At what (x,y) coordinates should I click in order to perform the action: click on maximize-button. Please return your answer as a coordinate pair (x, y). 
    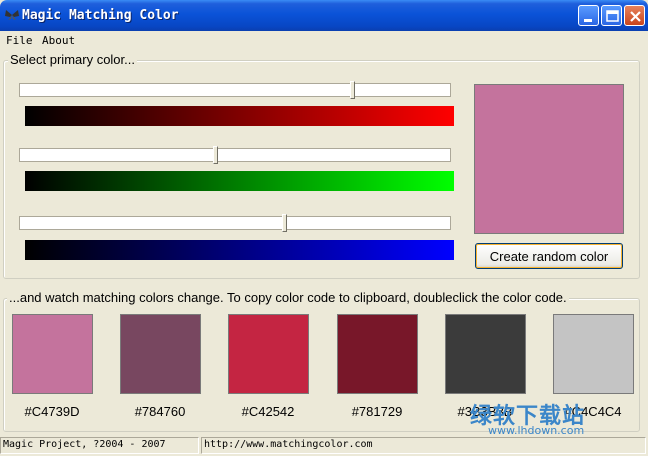
    Looking at the image, I should click on (611, 15).